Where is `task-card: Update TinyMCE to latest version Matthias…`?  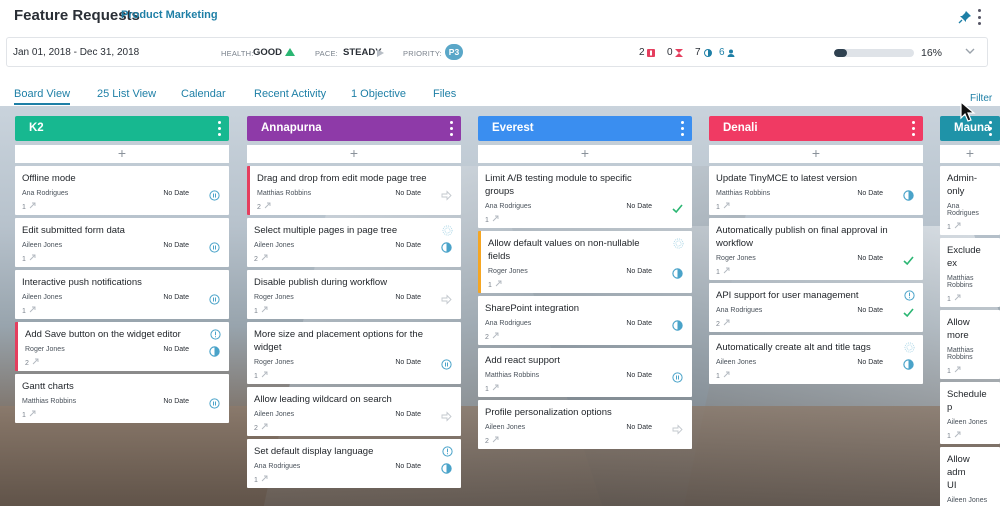
task-card: Update TinyMCE to latest version Matthias… is located at coordinates (816, 190).